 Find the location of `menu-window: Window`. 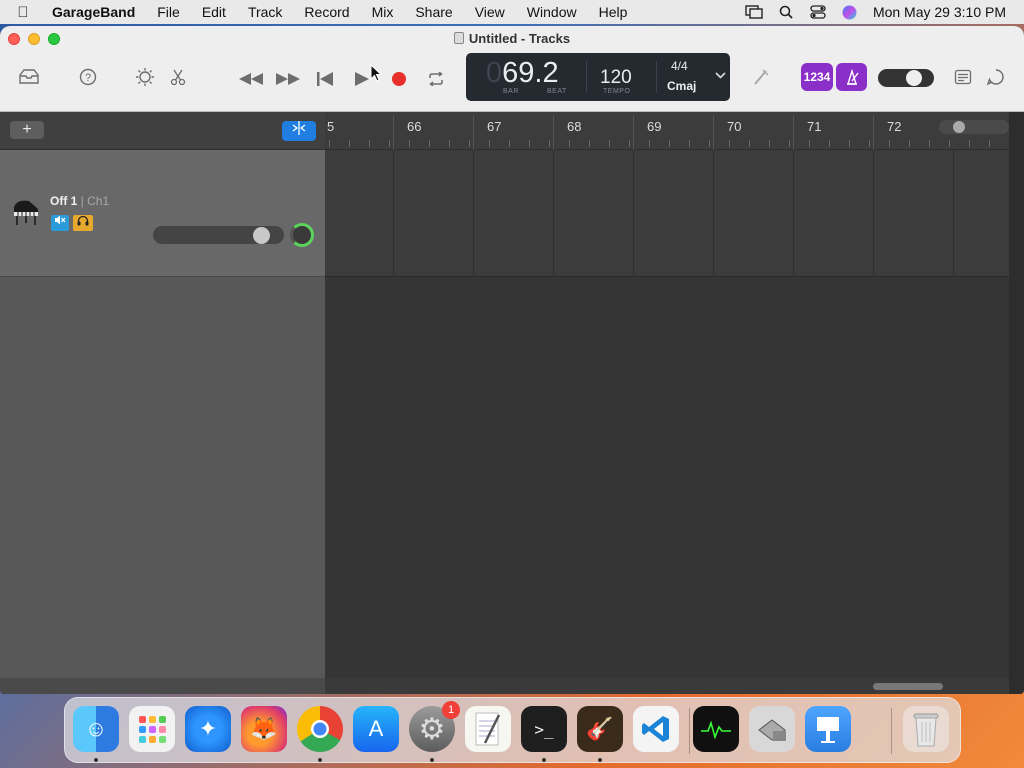

menu-window: Window is located at coordinates (552, 12).